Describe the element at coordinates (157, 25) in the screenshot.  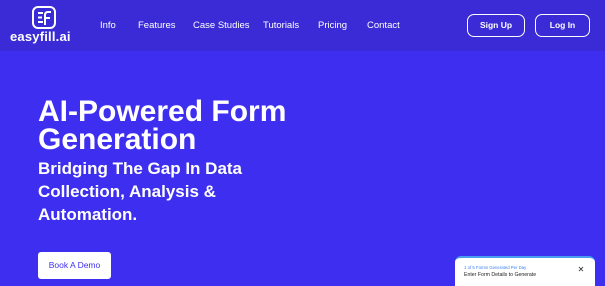
I see `nav-link-features: Features` at that location.